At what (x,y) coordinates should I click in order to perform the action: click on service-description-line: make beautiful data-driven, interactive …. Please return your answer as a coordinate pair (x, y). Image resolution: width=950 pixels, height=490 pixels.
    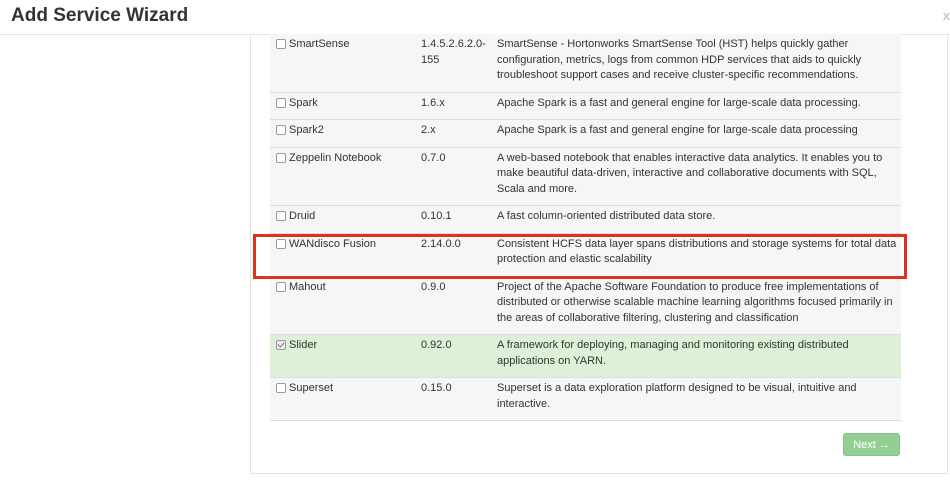
    Looking at the image, I should click on (687, 173).